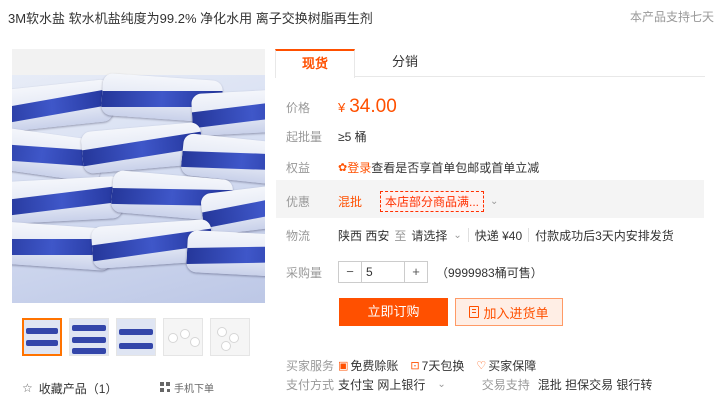 The width and height of the screenshot is (714, 408). What do you see at coordinates (400, 235) in the screenshot?
I see `ship-to-word: 至` at bounding box center [400, 235].